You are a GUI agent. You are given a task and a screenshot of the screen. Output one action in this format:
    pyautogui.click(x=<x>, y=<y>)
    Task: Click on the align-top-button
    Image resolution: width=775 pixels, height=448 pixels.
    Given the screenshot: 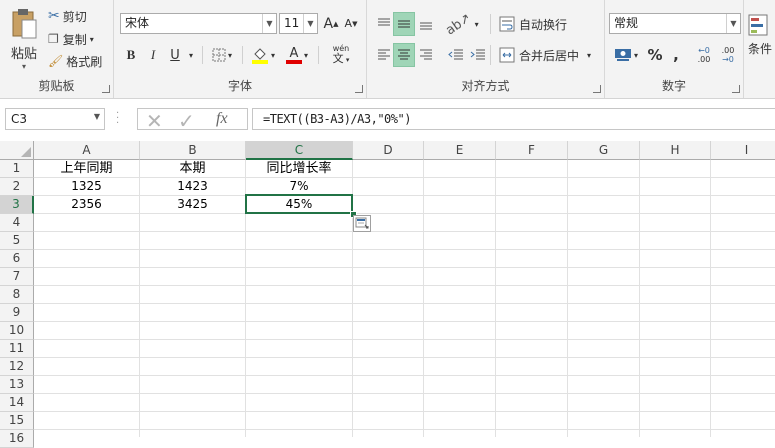 What is the action you would take?
    pyautogui.click(x=384, y=24)
    